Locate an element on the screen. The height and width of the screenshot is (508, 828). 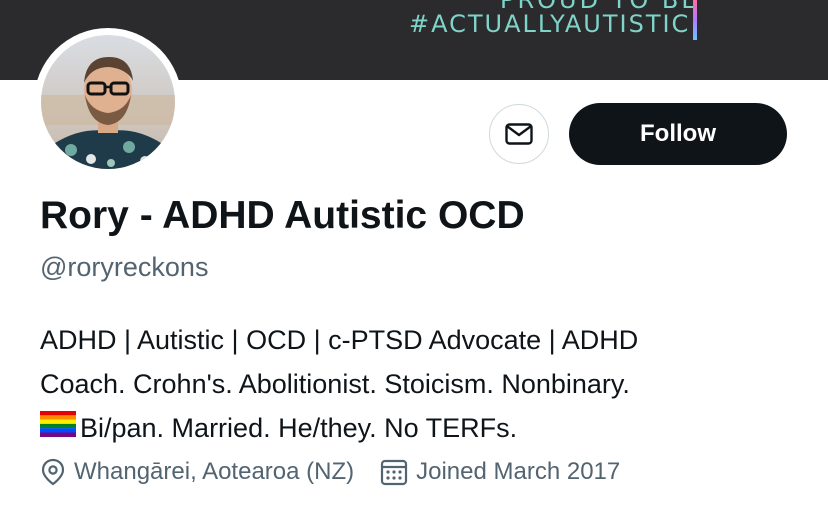
location-text: Whangārei, Aotearoa (NZ) is located at coordinates (214, 471).